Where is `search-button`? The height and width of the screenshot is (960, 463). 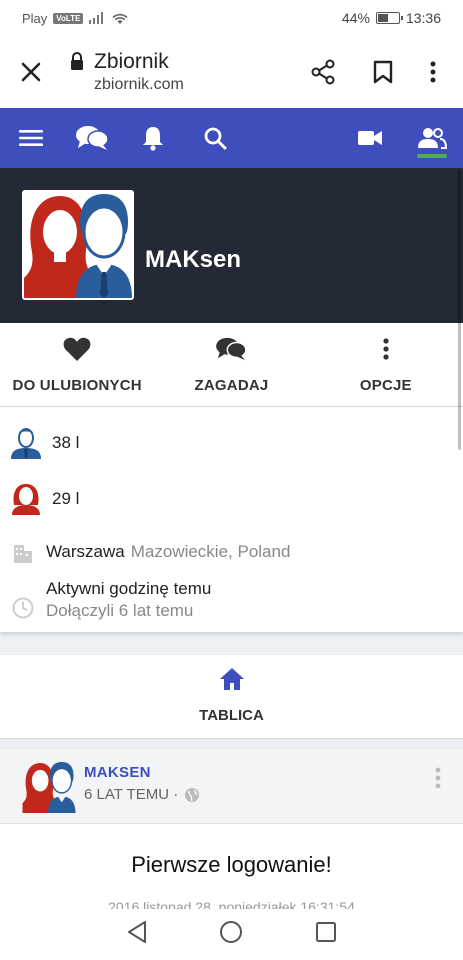
search-button is located at coordinates (215, 138).